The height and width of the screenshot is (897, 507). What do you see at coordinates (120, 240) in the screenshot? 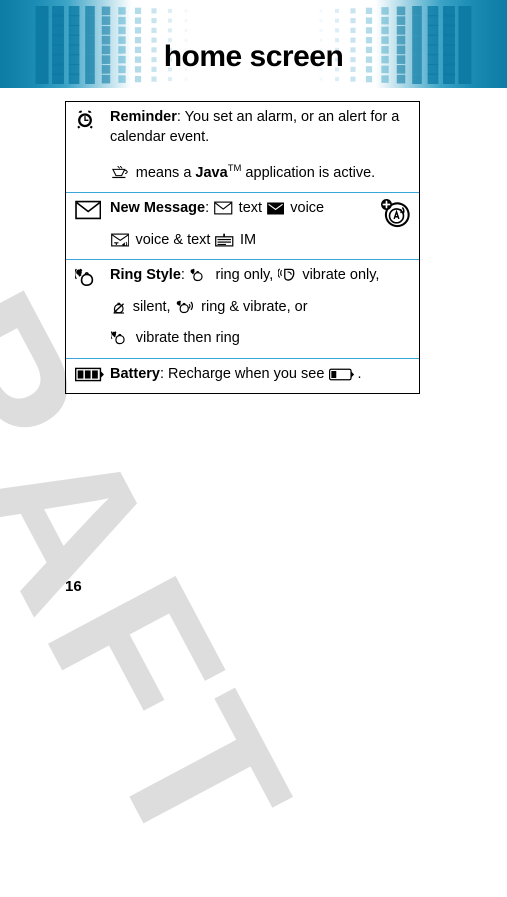
I see `envelope-voice-text-icon` at bounding box center [120, 240].